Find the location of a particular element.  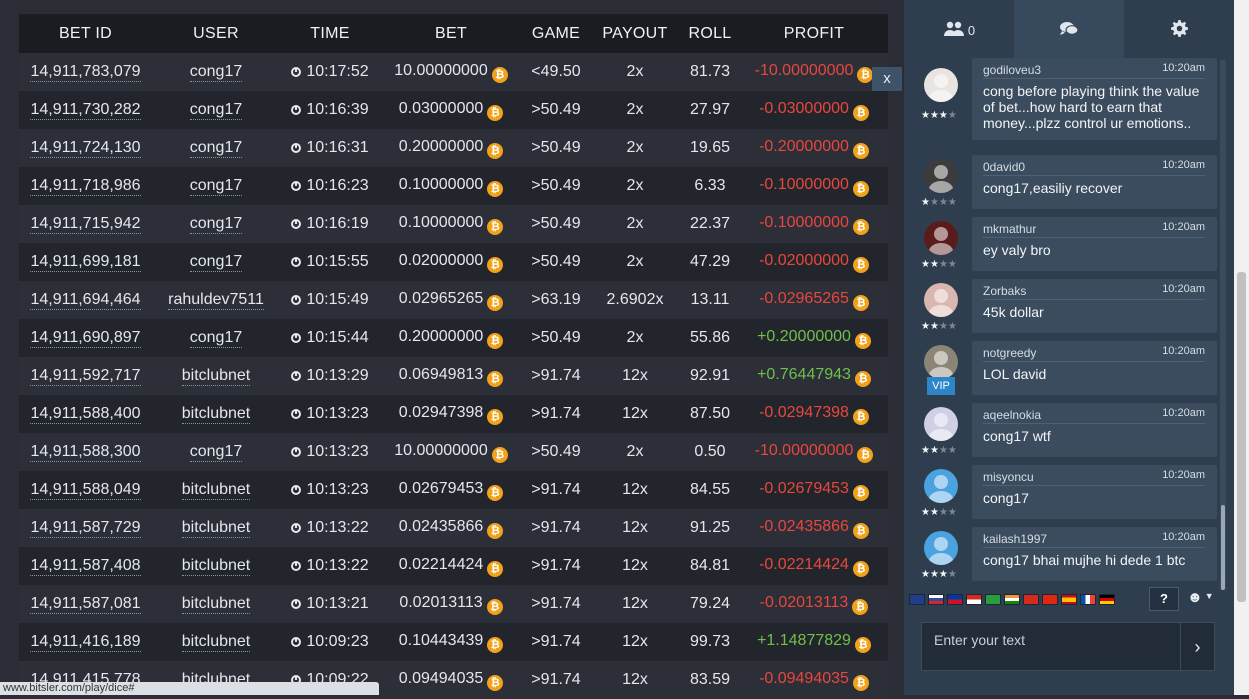

close-chat-button: x is located at coordinates (887, 79).